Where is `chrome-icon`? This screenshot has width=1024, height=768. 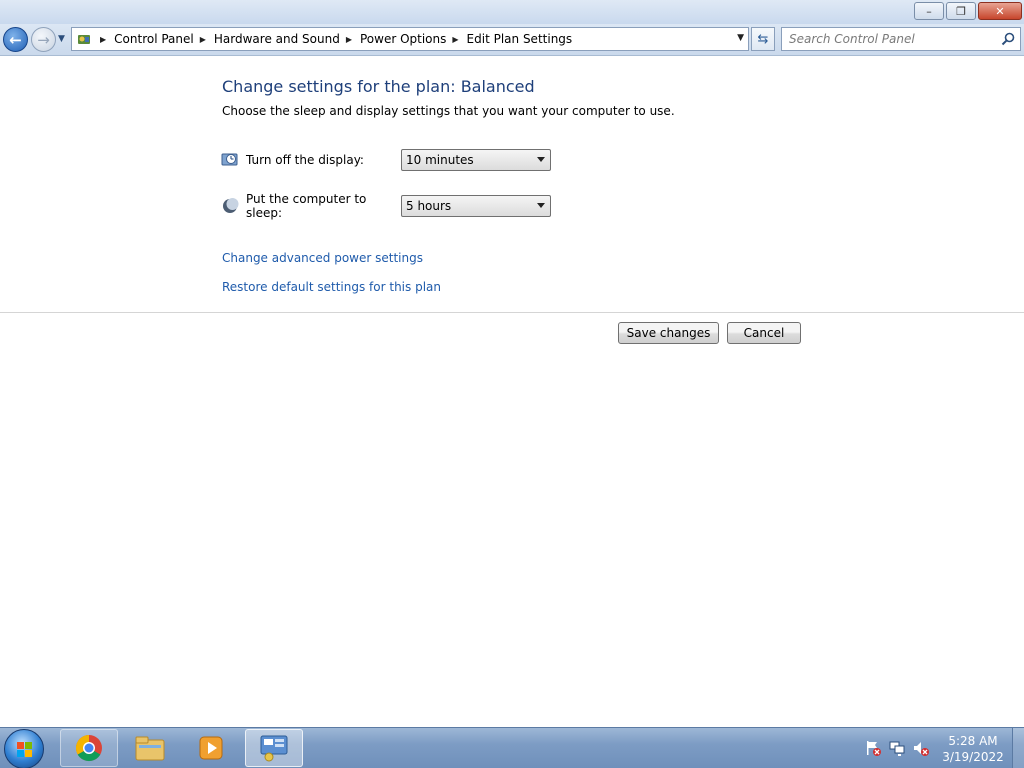 chrome-icon is located at coordinates (88, 748).